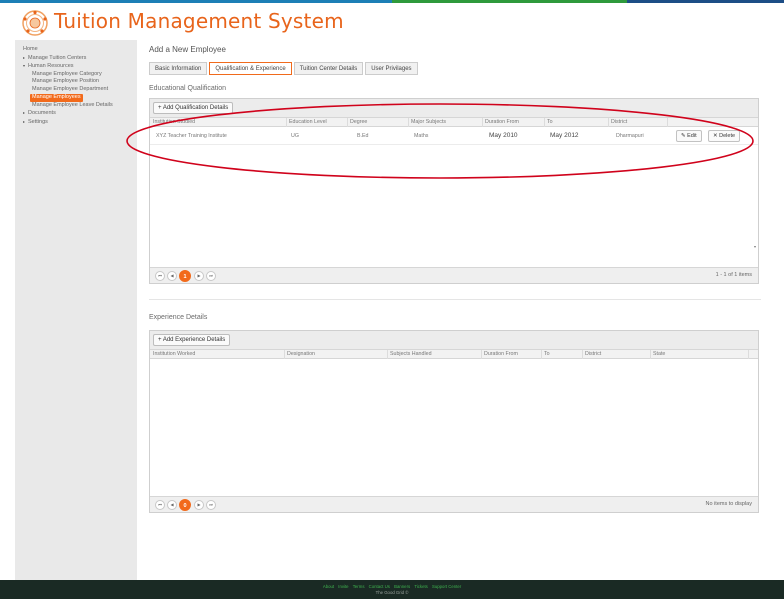  I want to click on cell-major-subjects: Maths, so click(421, 136).